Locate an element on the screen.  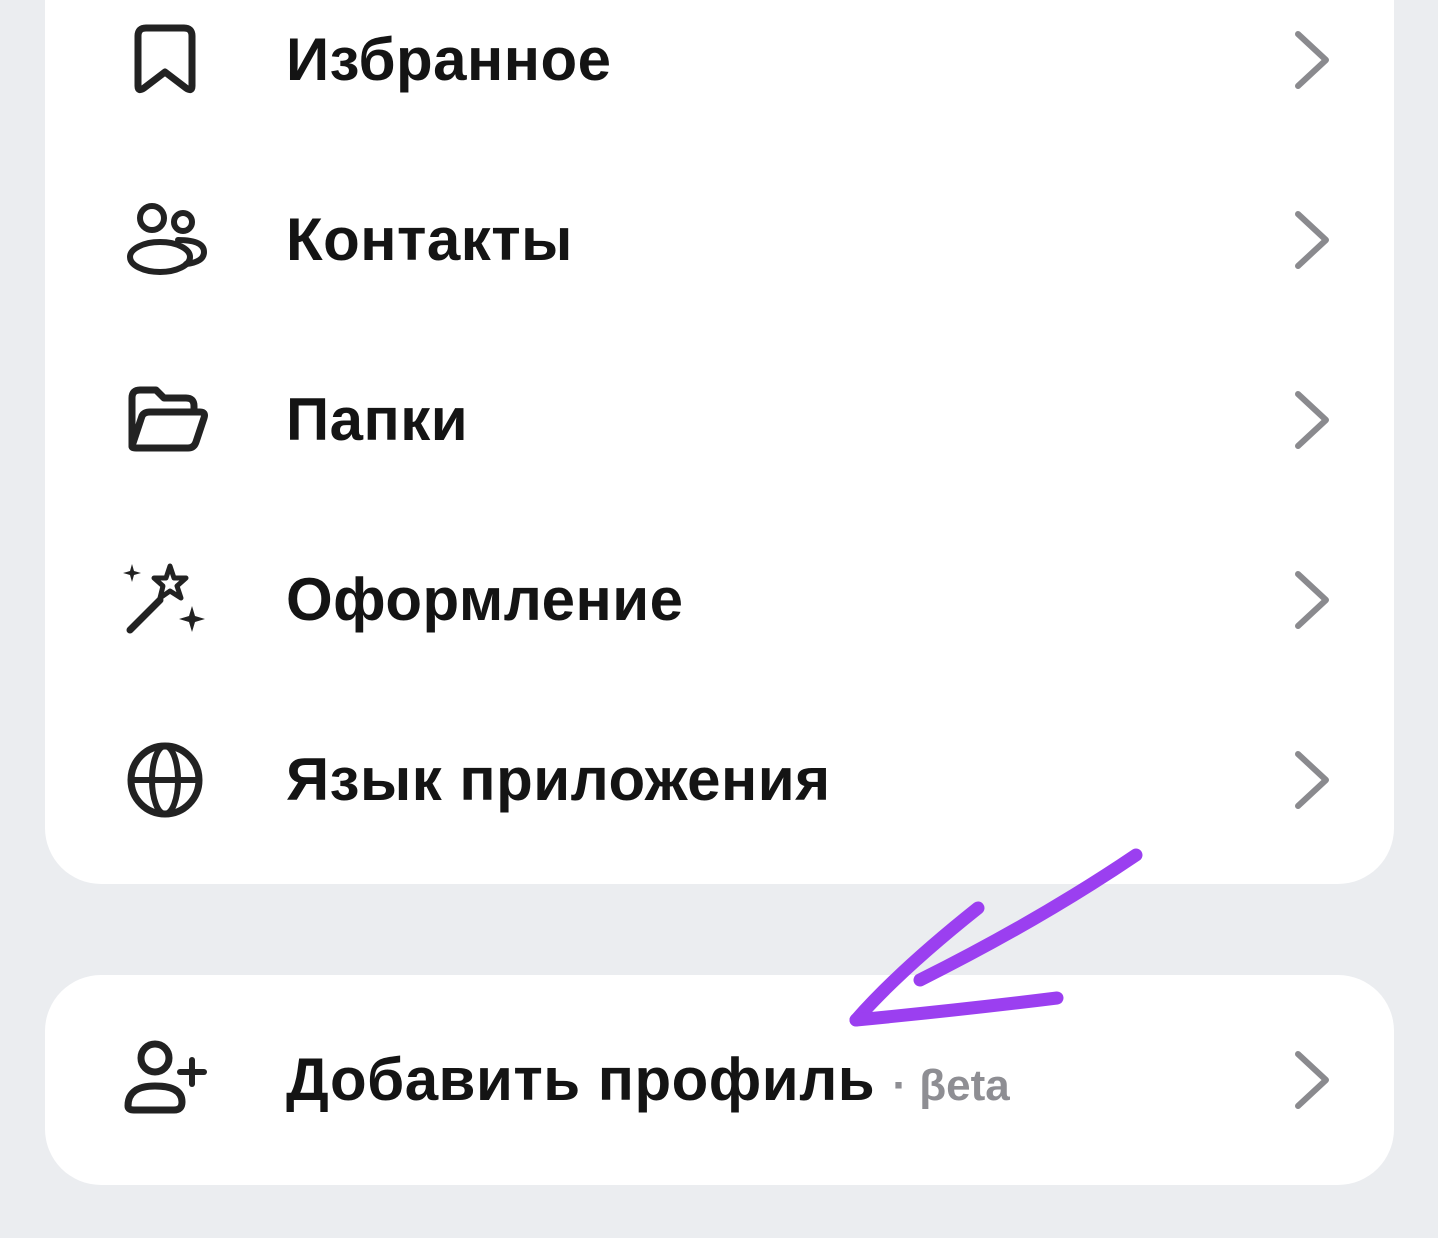
menu-item-appearance: Оформление is located at coordinates (719, 600).